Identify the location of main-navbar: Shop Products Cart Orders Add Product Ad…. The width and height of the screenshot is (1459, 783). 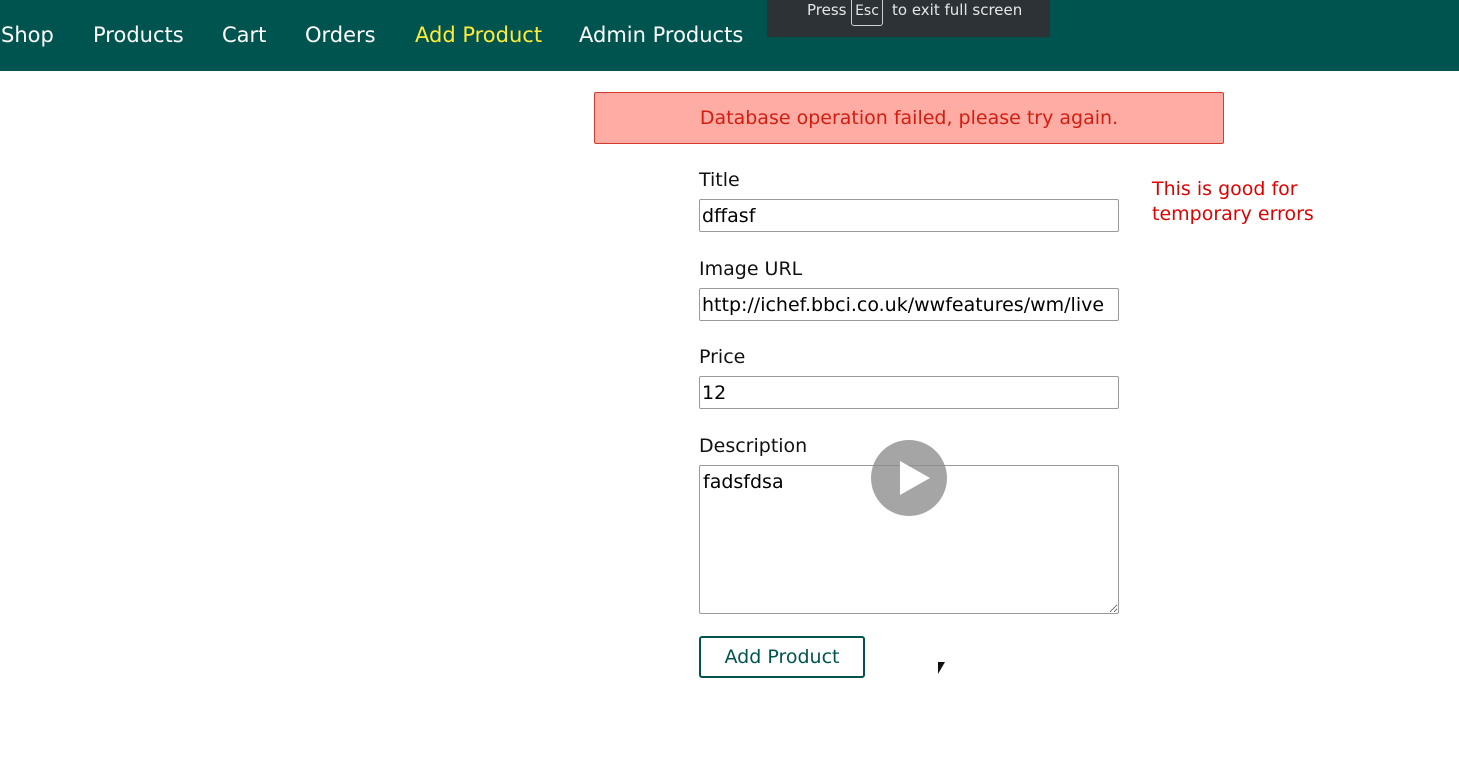
(729, 35).